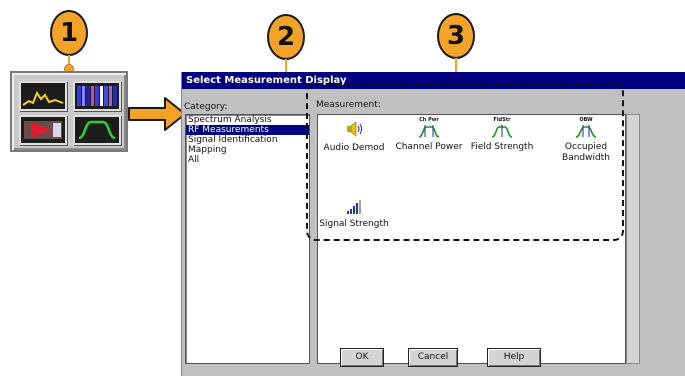 This screenshot has height=376, width=685. What do you see at coordinates (69, 111) in the screenshot?
I see `display-icon-panel` at bounding box center [69, 111].